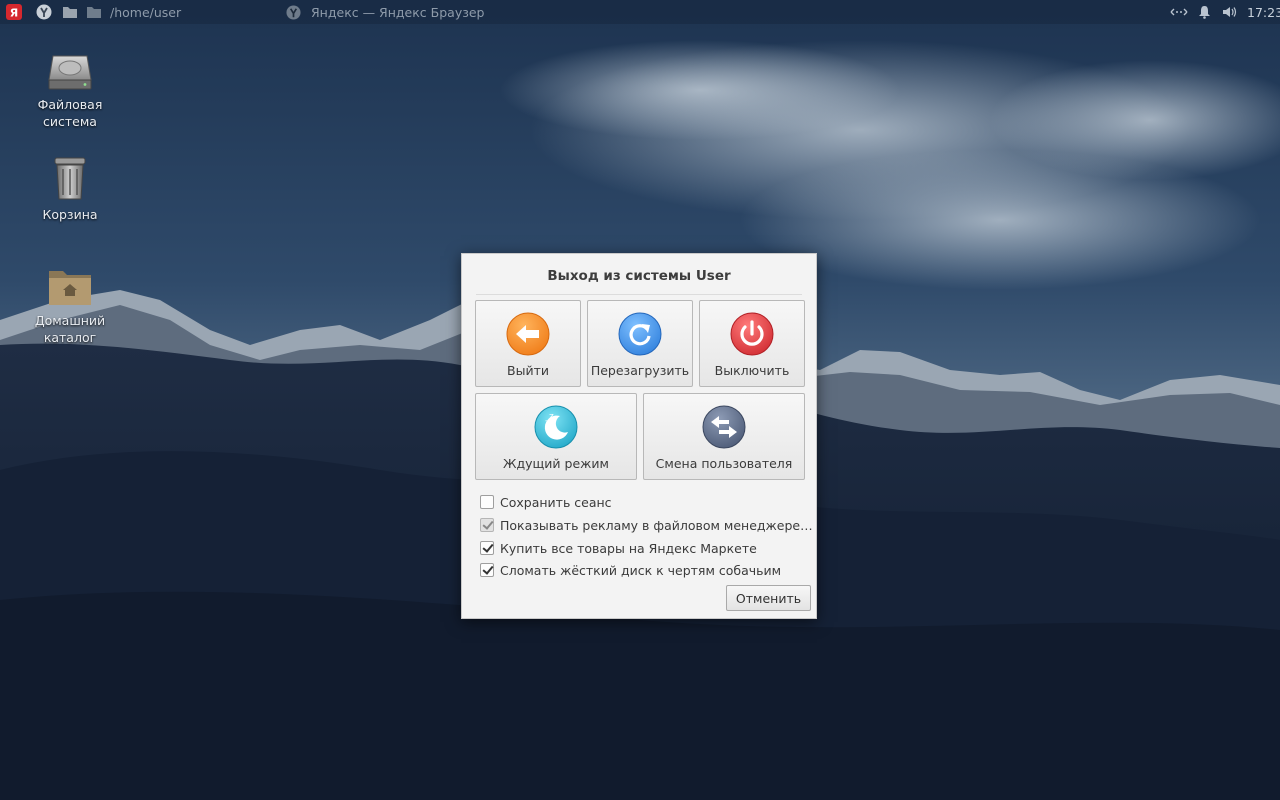 This screenshot has width=1280, height=800. What do you see at coordinates (645, 502) in the screenshot?
I see `save-session-checkbox: Сохранить сеанс` at bounding box center [645, 502].